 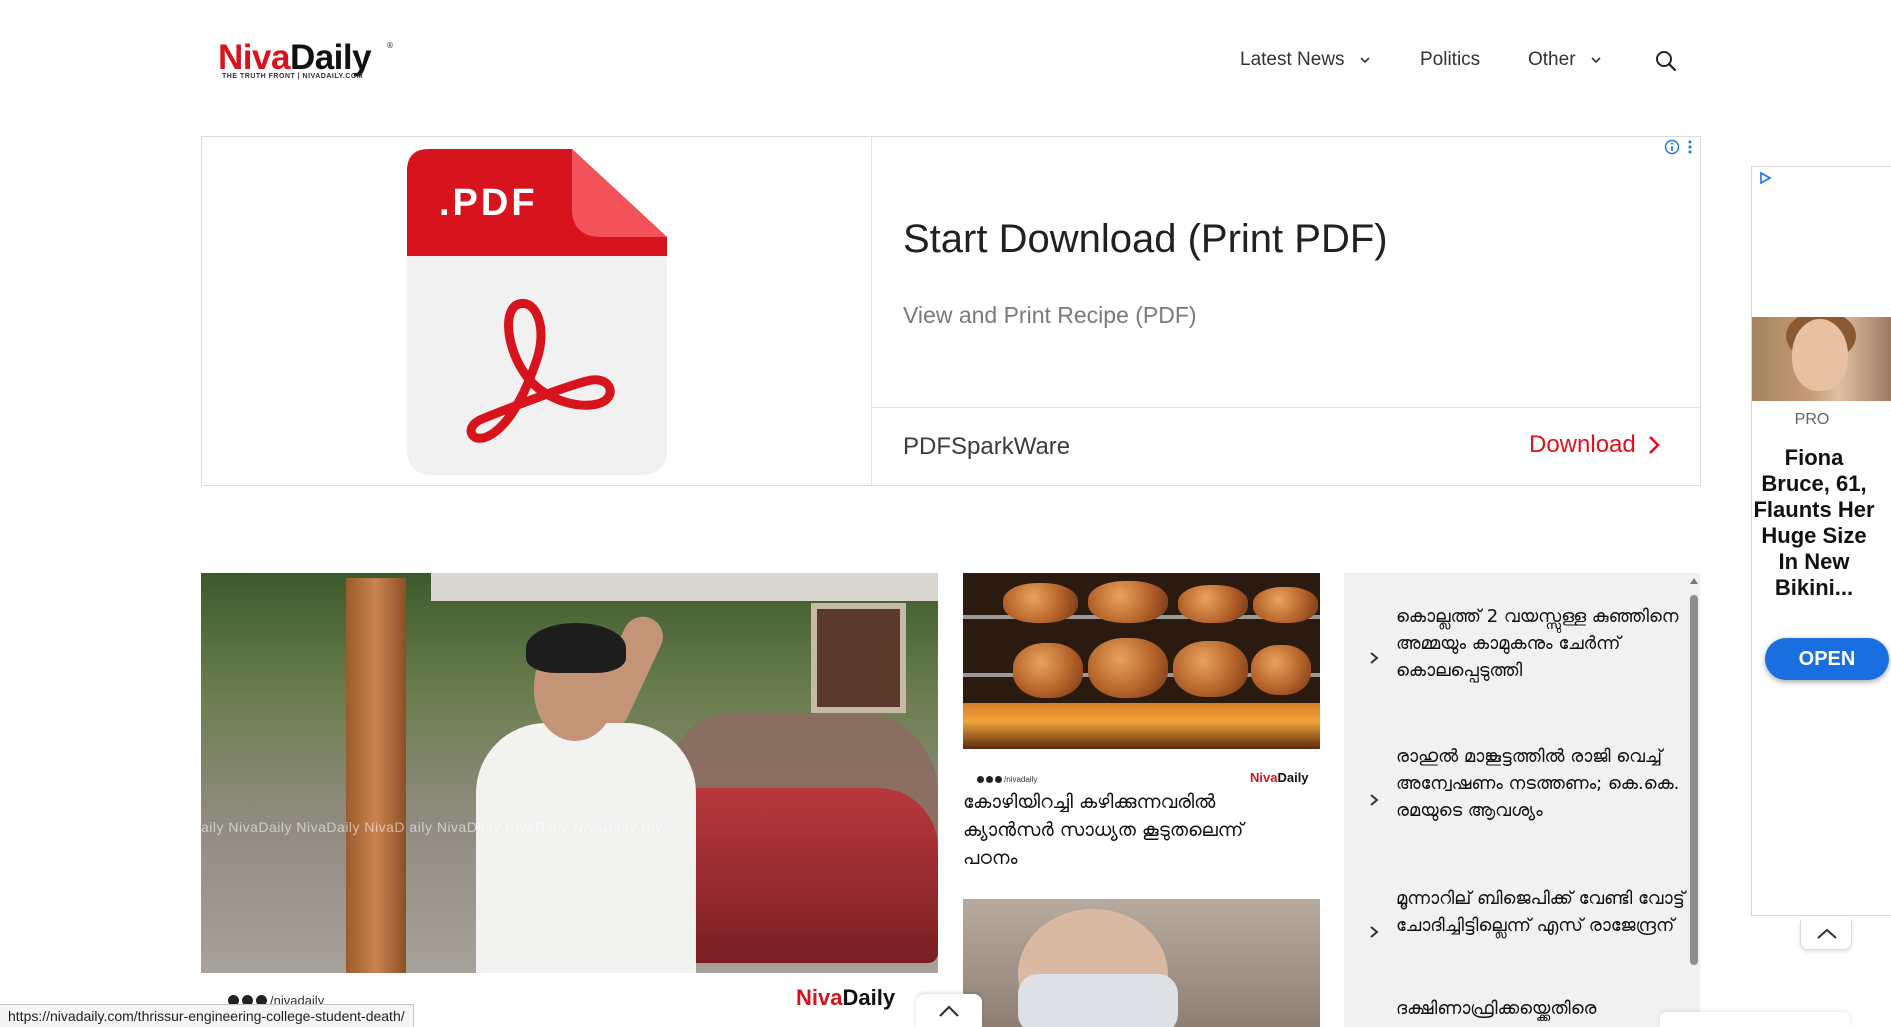 What do you see at coordinates (390, 45) in the screenshot?
I see `logo-registered-mark: ®` at bounding box center [390, 45].